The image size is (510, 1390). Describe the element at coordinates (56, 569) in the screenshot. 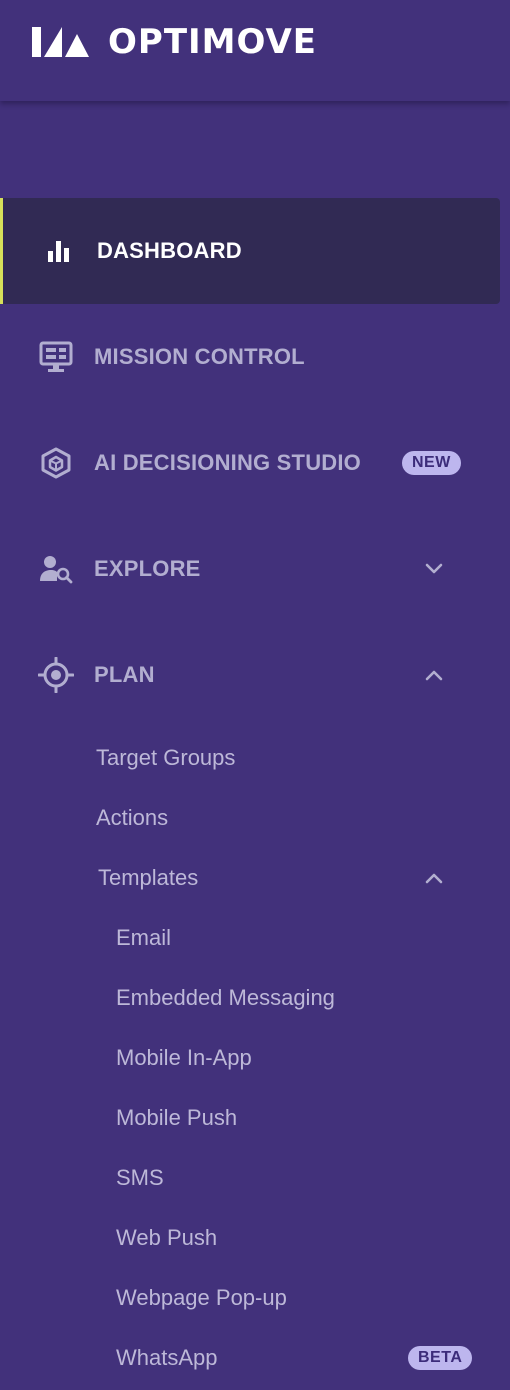

I see `user-search-icon` at that location.